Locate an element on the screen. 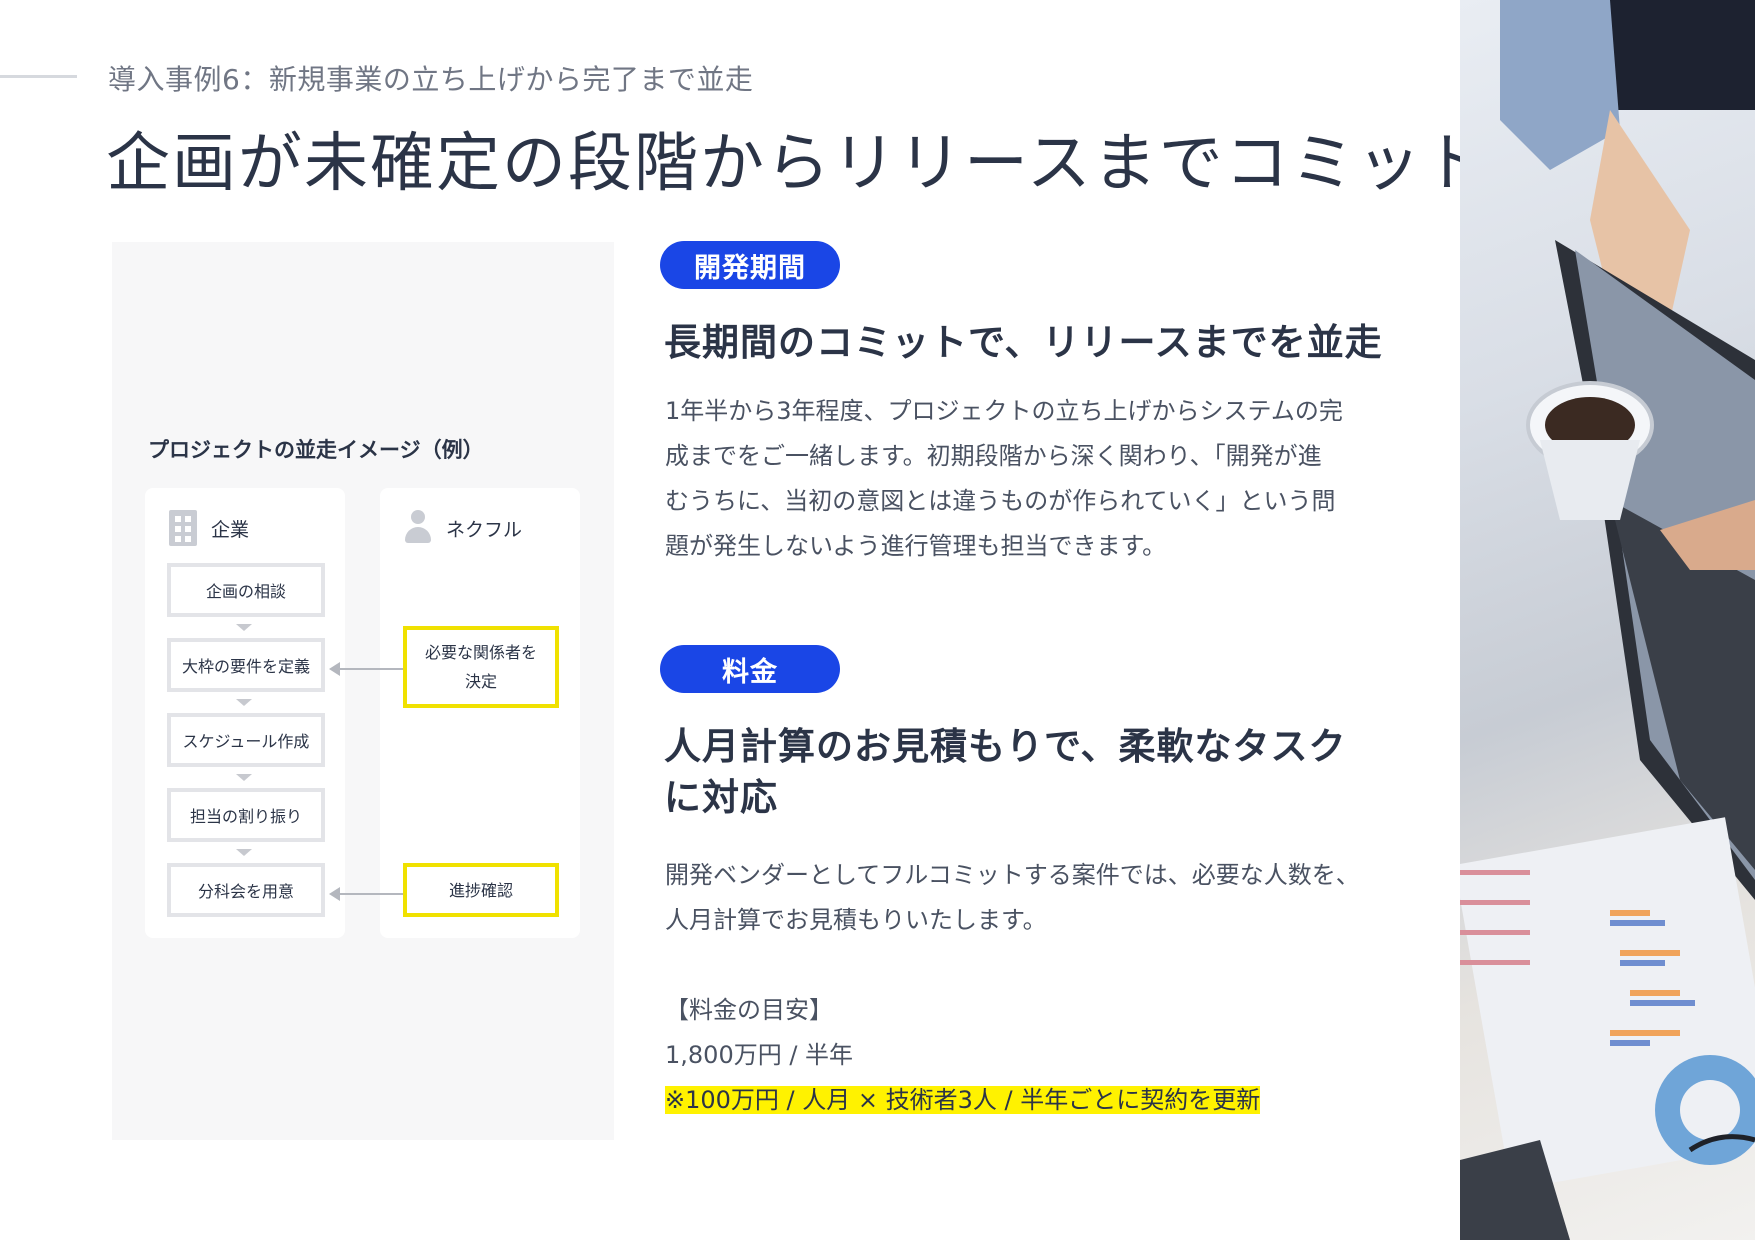 Image resolution: width=1755 pixels, height=1240 pixels. nekful-header: ネクフル is located at coordinates (463, 528).